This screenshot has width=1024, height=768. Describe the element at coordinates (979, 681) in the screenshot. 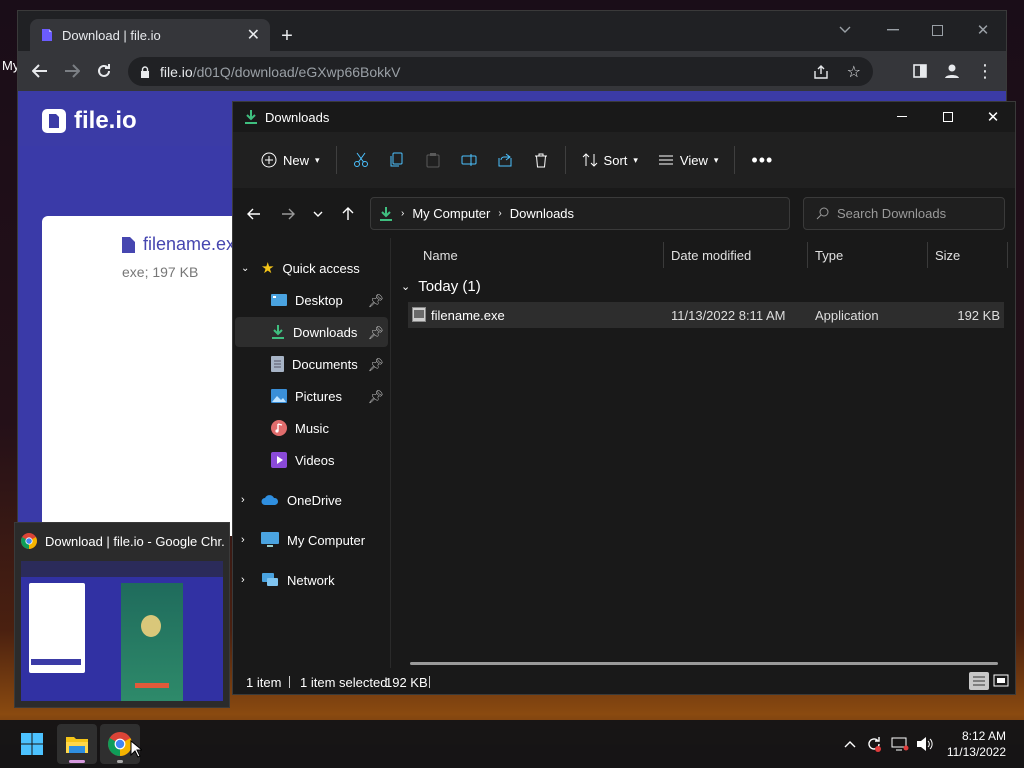

I see `details-view-icon` at that location.